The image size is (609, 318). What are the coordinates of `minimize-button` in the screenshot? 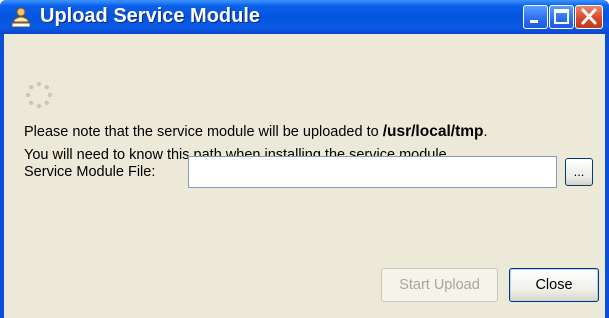 It's located at (535, 17).